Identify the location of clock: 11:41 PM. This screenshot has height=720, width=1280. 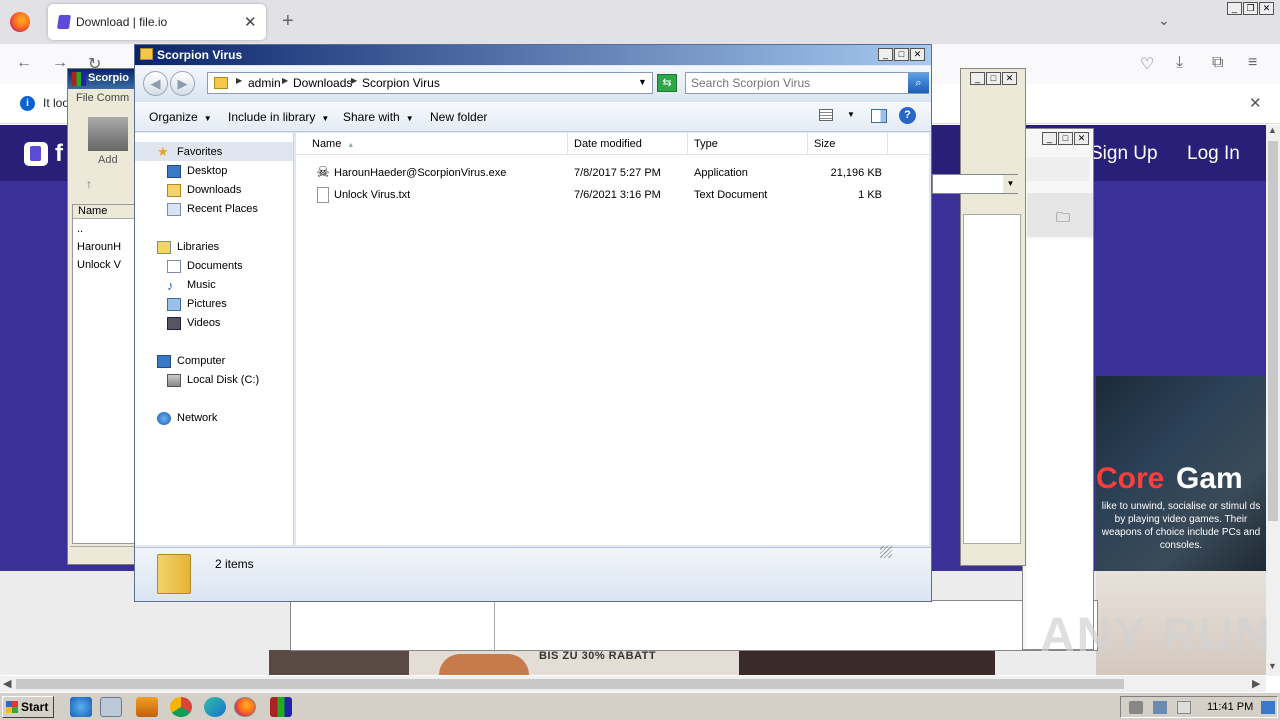
(1230, 707).